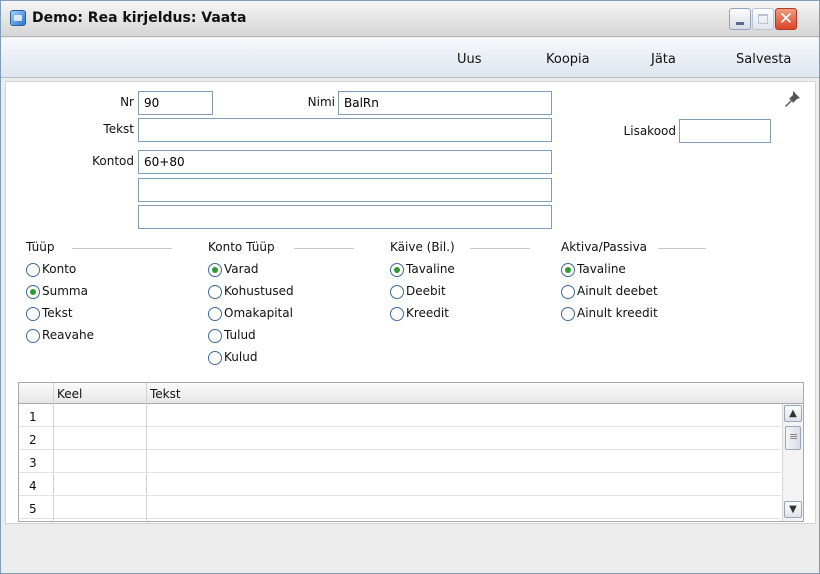  Describe the element at coordinates (40, 247) in the screenshot. I see `type-group-title: Tüüp` at that location.